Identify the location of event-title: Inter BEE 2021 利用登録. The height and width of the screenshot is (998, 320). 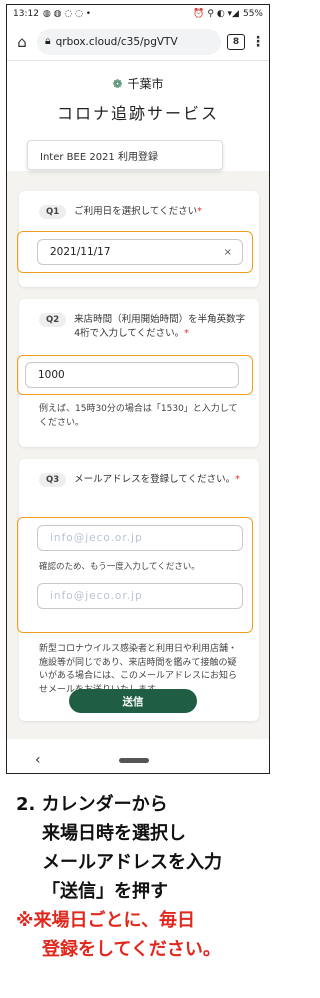
(125, 155).